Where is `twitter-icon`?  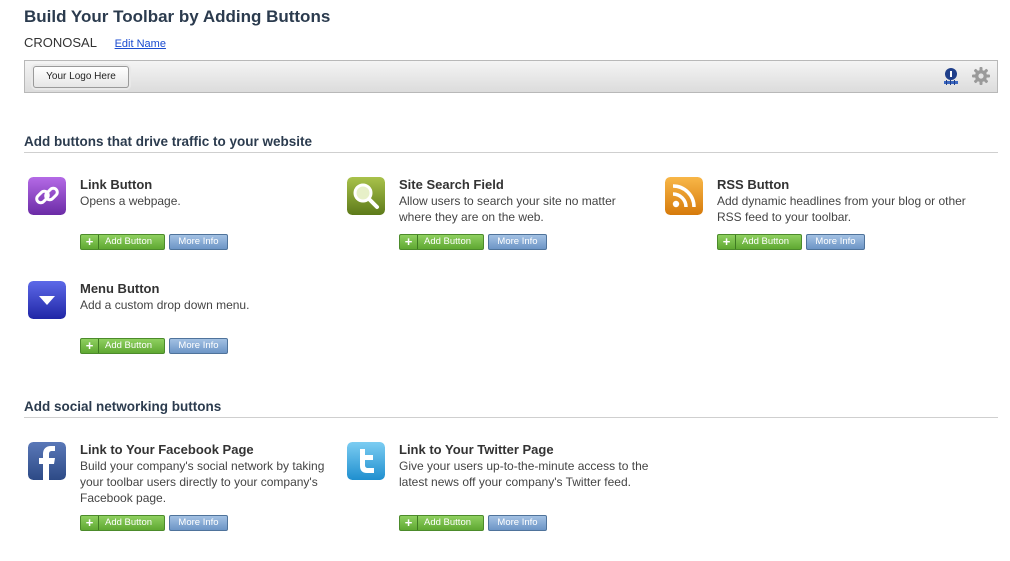 twitter-icon is located at coordinates (366, 461).